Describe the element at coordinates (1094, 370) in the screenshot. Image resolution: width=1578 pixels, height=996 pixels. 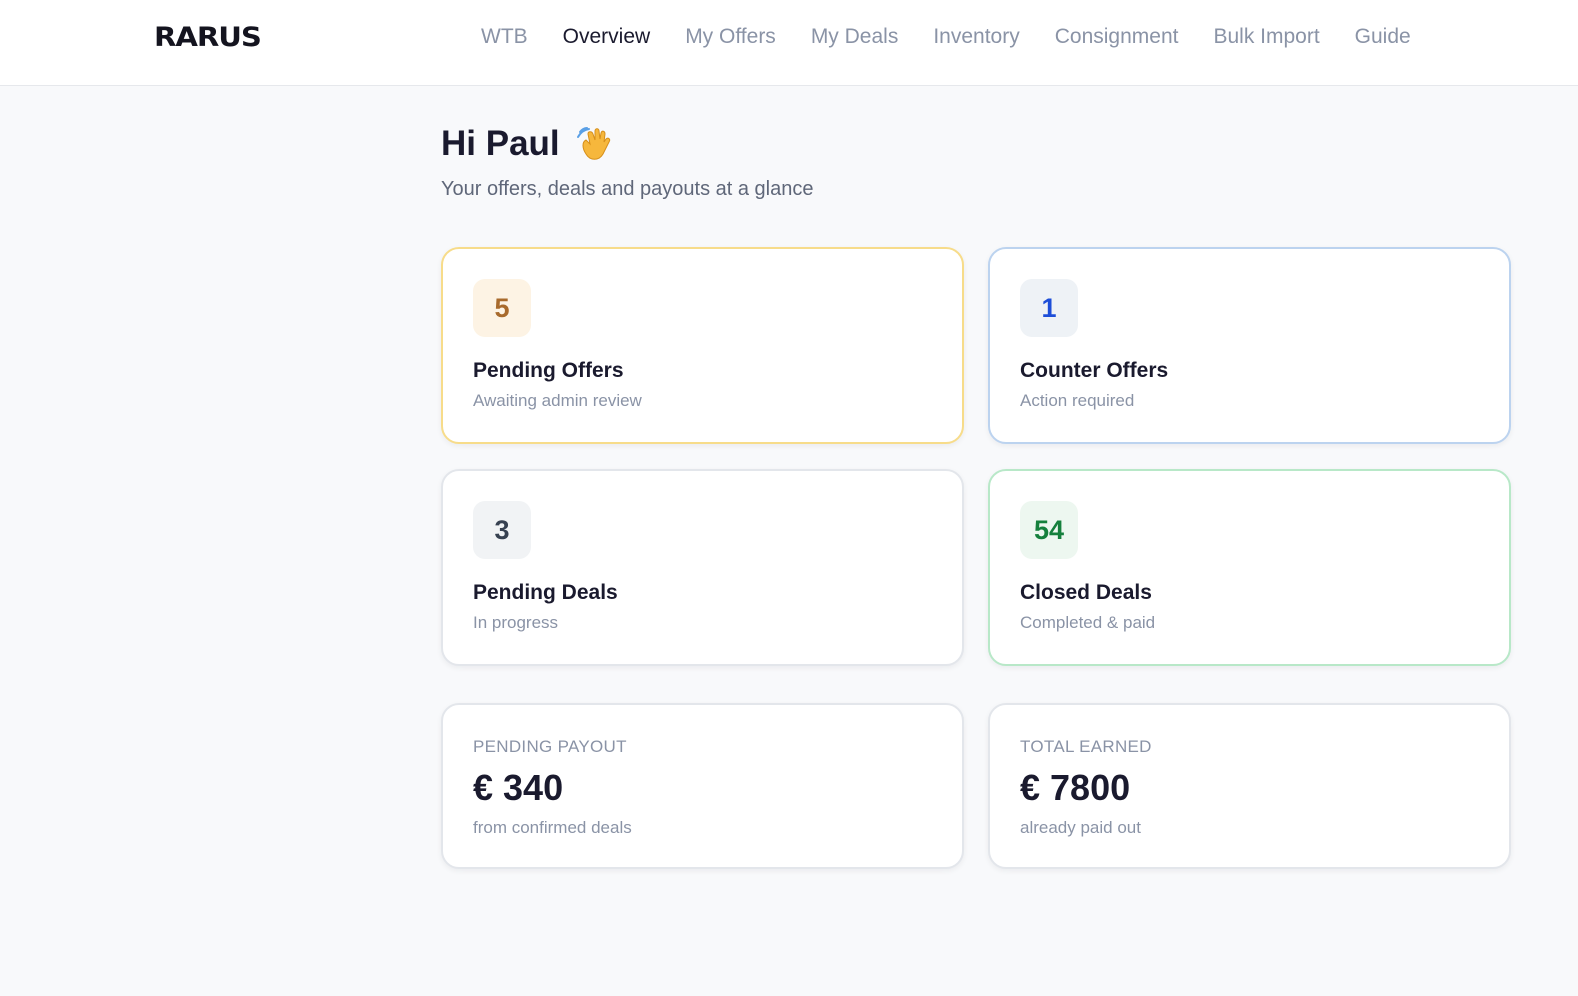
I see `counter-offers-title: Counter Offers` at that location.